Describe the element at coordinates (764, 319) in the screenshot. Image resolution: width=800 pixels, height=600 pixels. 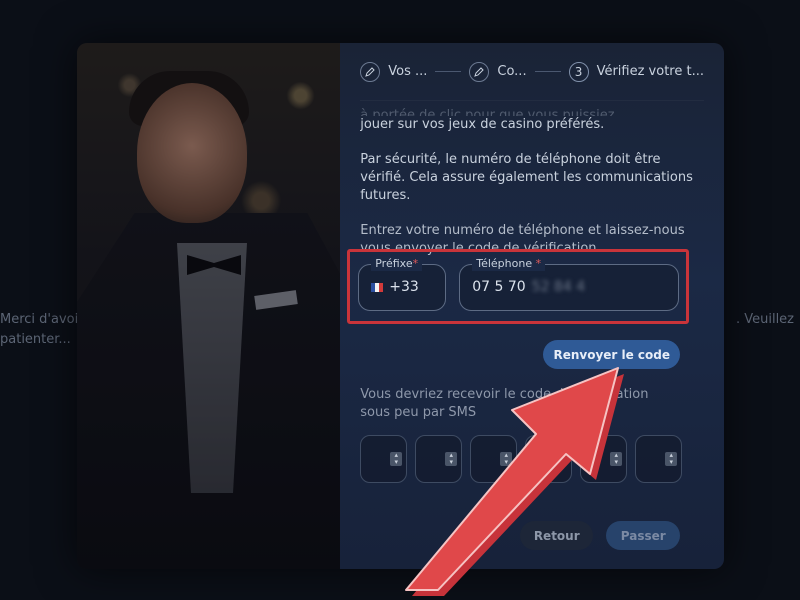
I see `background-text-right: . Veuillez` at that location.